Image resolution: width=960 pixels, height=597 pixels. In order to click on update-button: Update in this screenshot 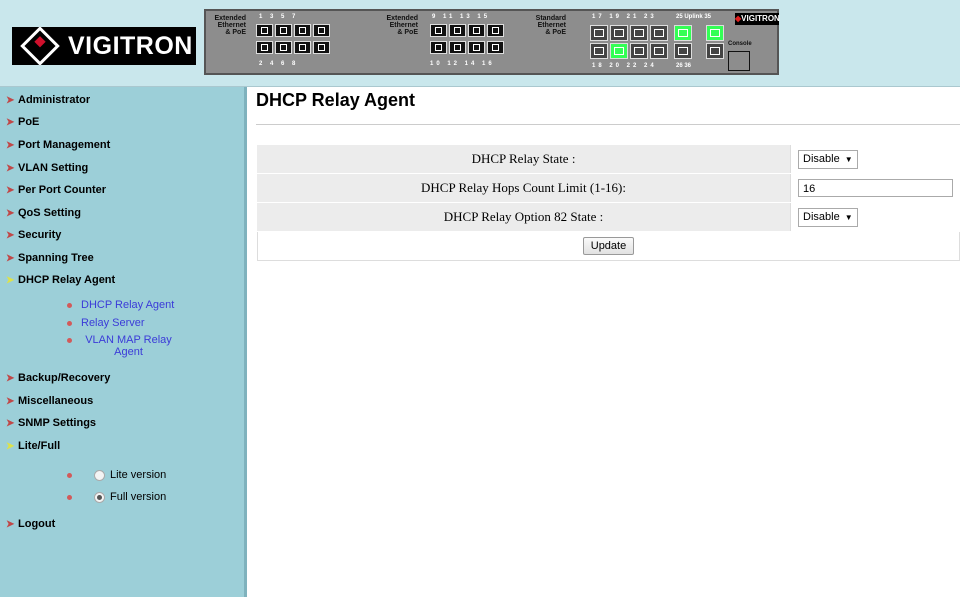, I will do `click(608, 246)`.